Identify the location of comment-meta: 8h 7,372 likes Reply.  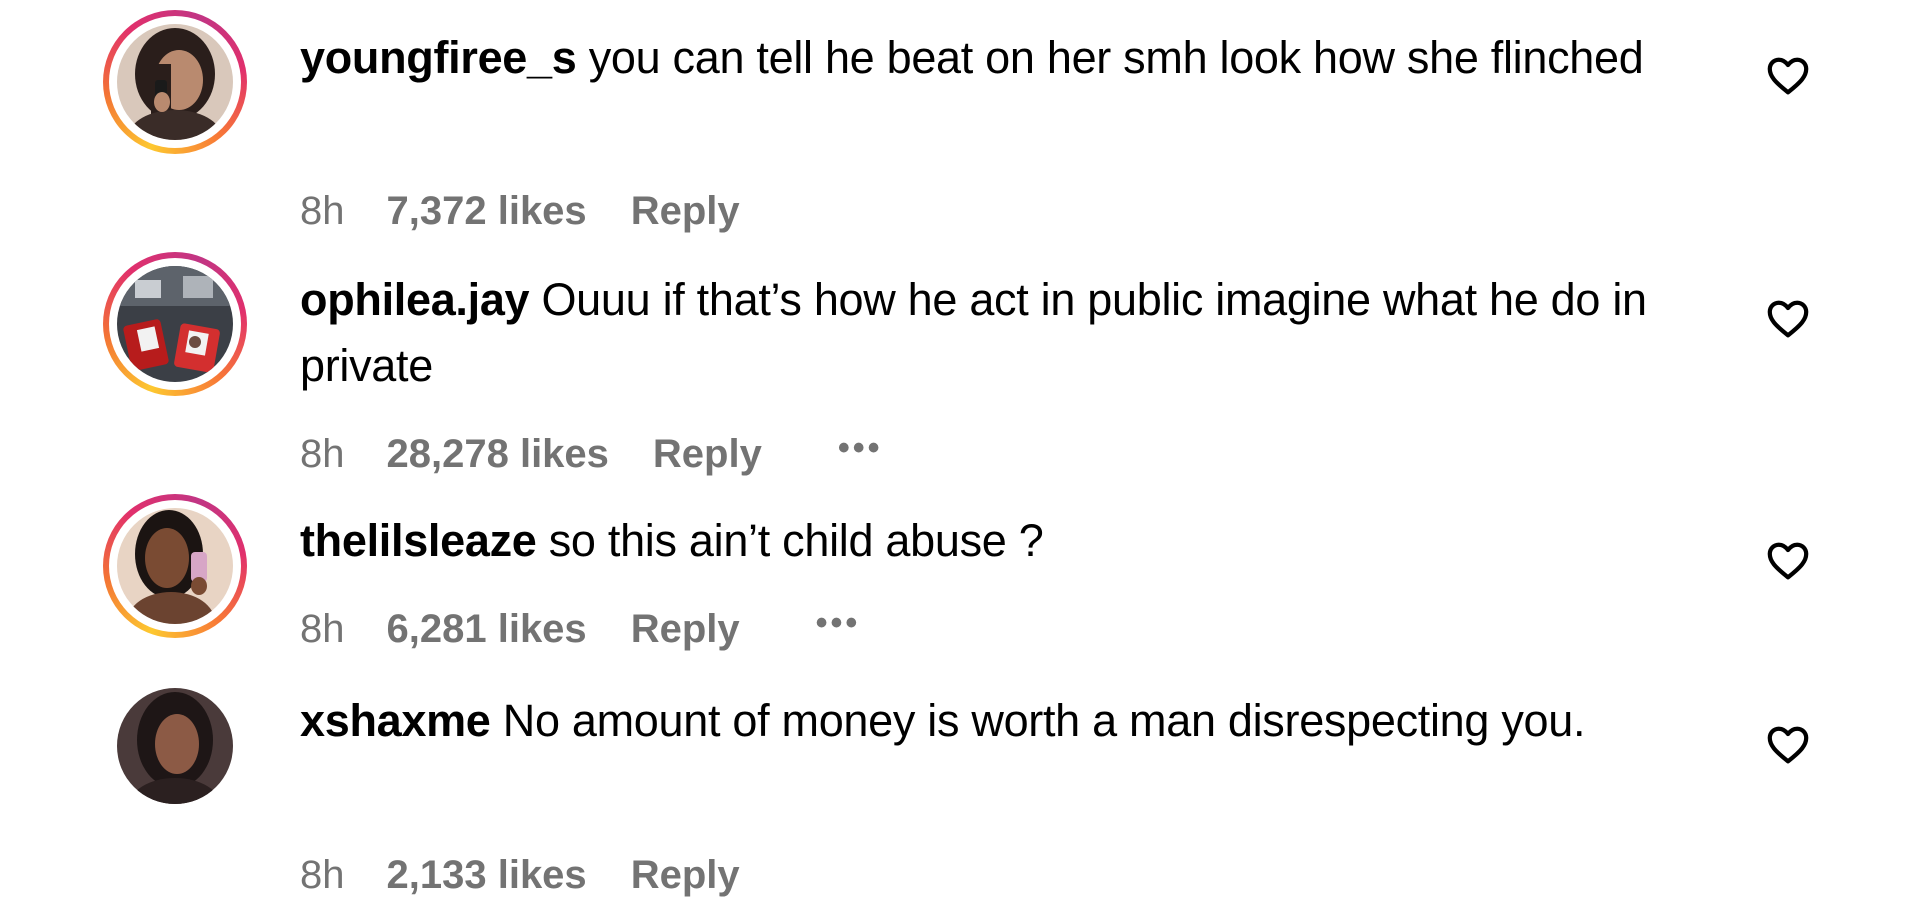
(520, 211).